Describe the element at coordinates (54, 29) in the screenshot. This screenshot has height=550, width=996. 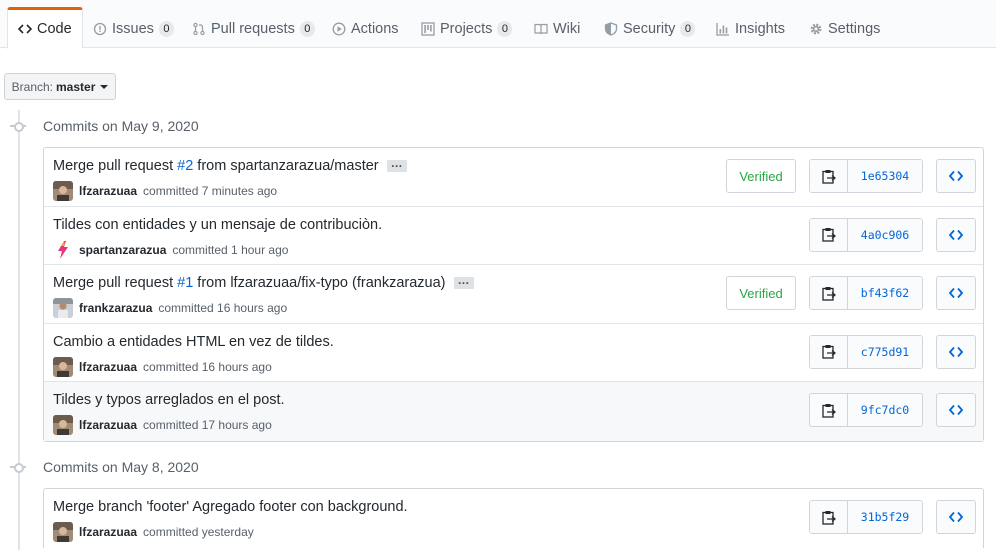
I see `tab-label: Code` at that location.